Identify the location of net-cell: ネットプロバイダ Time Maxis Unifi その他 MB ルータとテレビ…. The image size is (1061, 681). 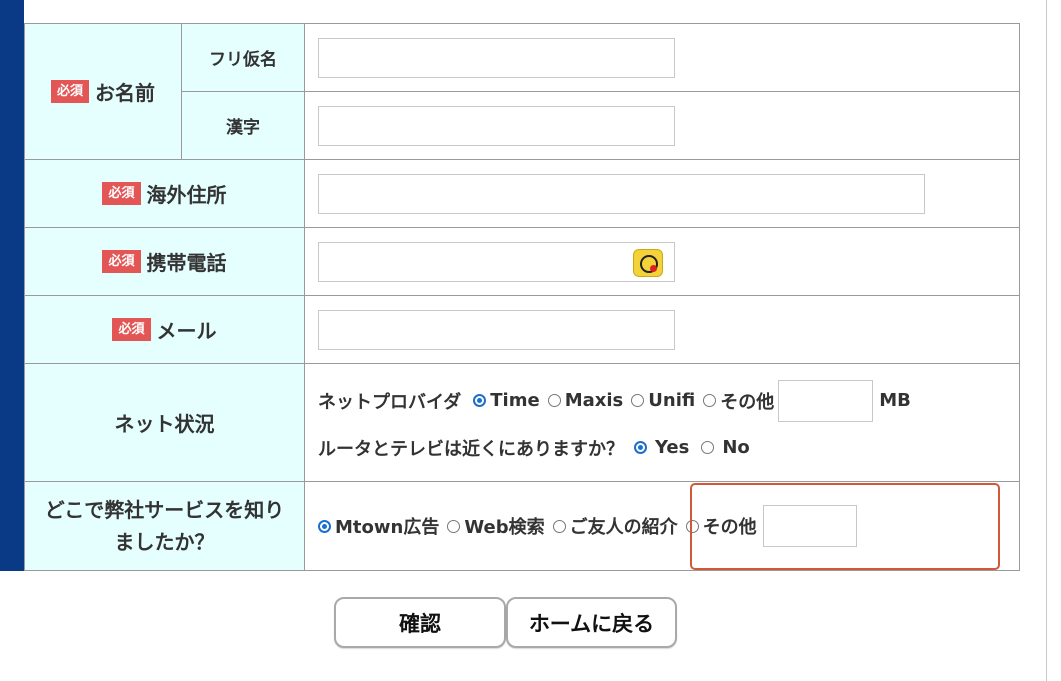
(662, 422).